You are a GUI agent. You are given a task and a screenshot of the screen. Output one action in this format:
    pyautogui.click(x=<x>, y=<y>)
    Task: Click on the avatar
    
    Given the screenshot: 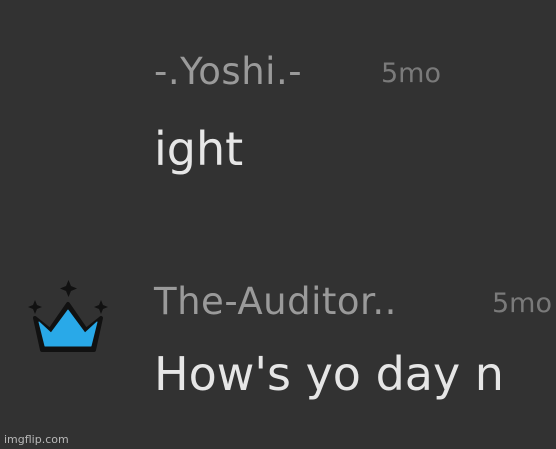 What is the action you would take?
    pyautogui.click(x=68, y=316)
    